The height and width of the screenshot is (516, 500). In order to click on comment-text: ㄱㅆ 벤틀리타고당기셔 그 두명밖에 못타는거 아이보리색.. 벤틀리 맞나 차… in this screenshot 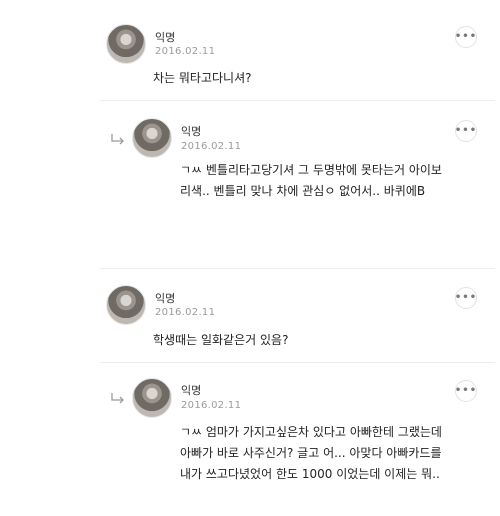, I will do `click(311, 180)`.